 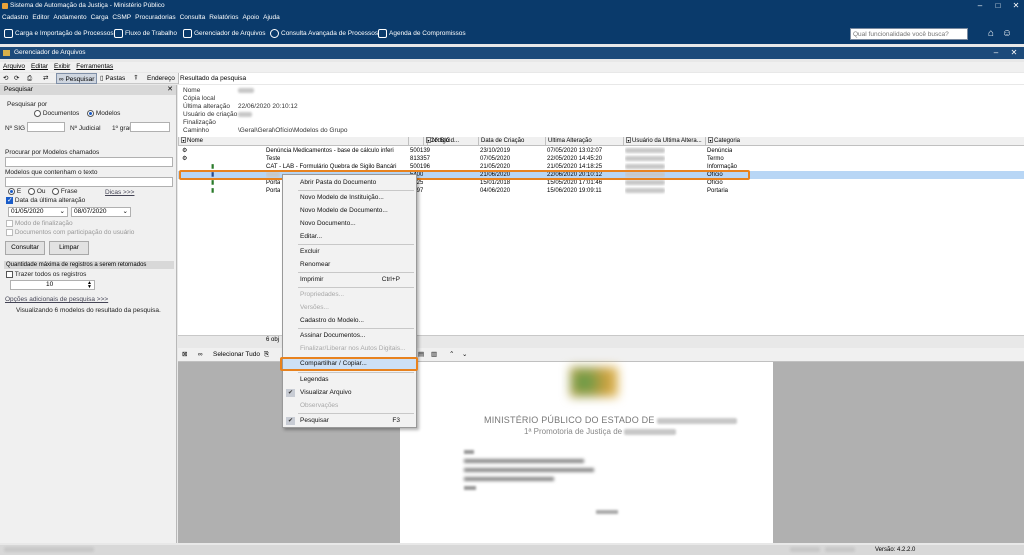 I want to click on docs-participacao-checkbox: Documentos com participação do usuário, so click(x=70, y=232).